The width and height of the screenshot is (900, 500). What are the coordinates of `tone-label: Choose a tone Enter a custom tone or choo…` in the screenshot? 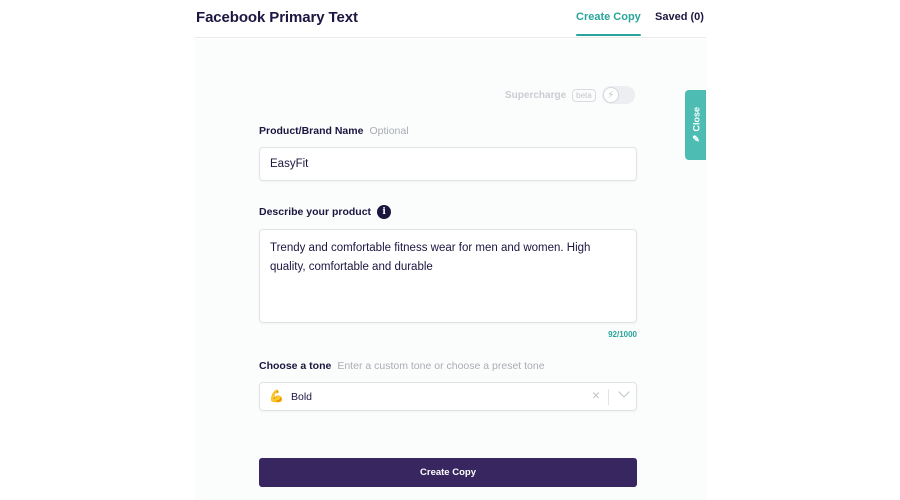 It's located at (402, 366).